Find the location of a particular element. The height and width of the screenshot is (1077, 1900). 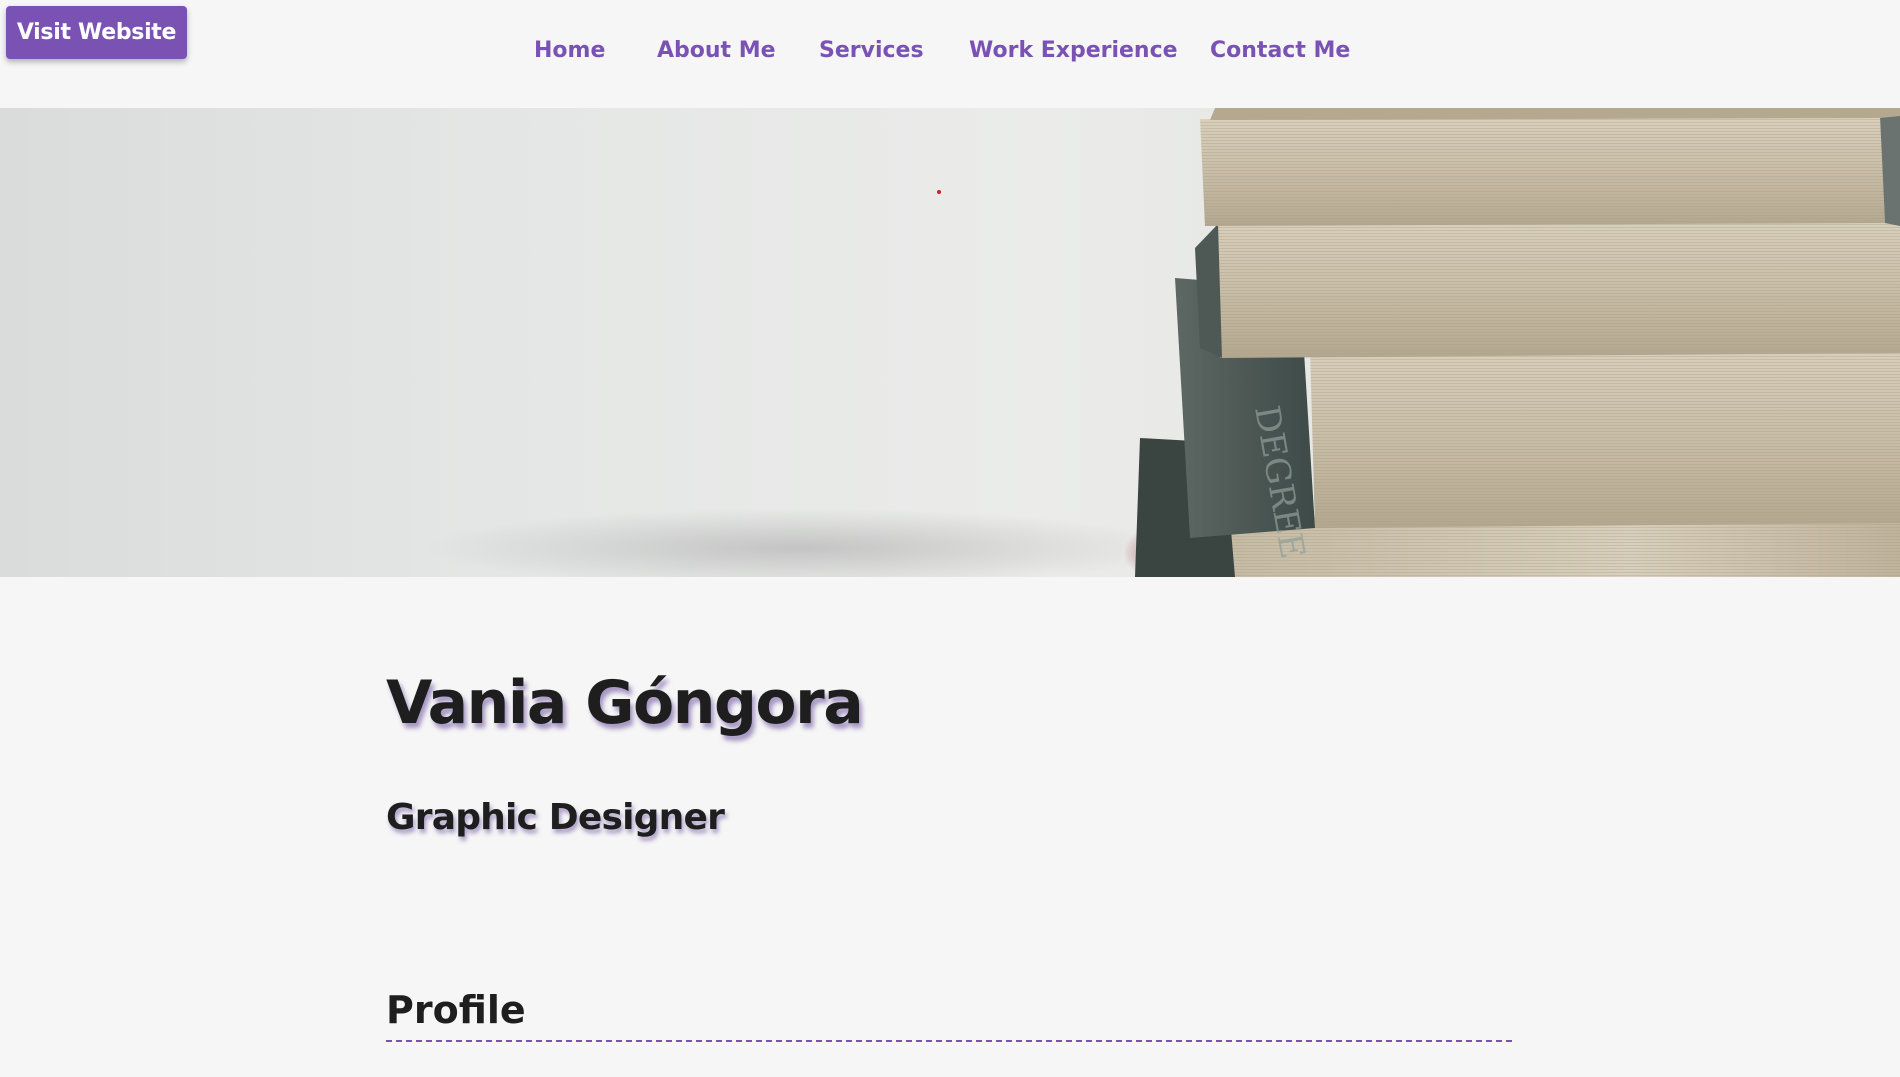

section-title-profile: Profile is located at coordinates (456, 1010).